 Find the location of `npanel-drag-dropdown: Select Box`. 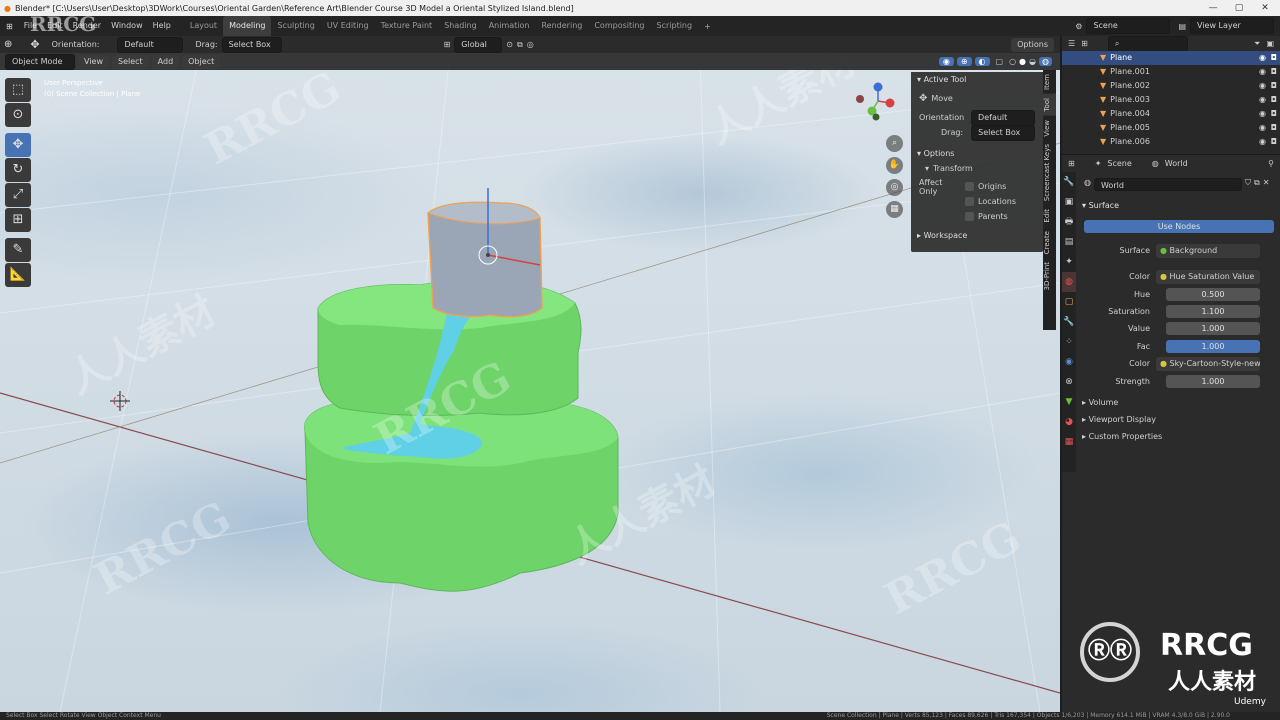

npanel-drag-dropdown: Select Box is located at coordinates (1003, 132).